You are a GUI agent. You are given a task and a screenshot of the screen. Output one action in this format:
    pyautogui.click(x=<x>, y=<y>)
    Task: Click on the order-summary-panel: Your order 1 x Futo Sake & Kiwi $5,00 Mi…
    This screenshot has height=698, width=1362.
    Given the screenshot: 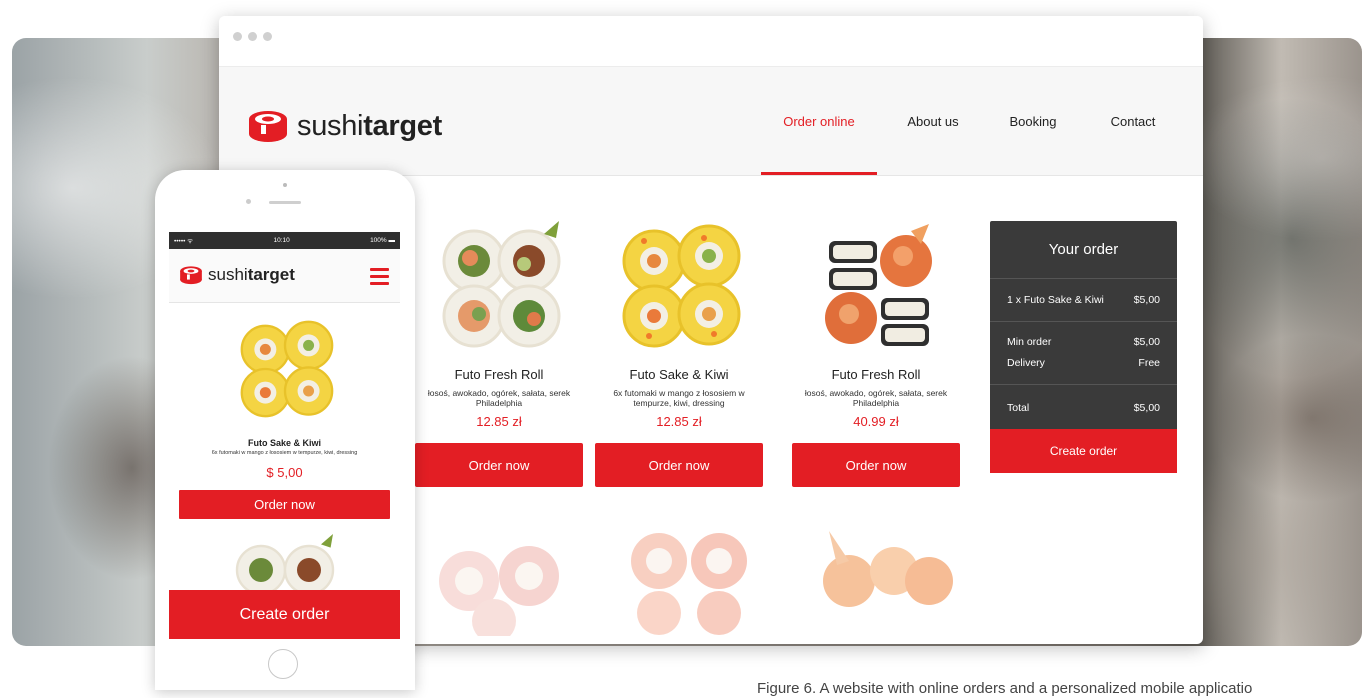 What is the action you would take?
    pyautogui.click(x=1083, y=347)
    